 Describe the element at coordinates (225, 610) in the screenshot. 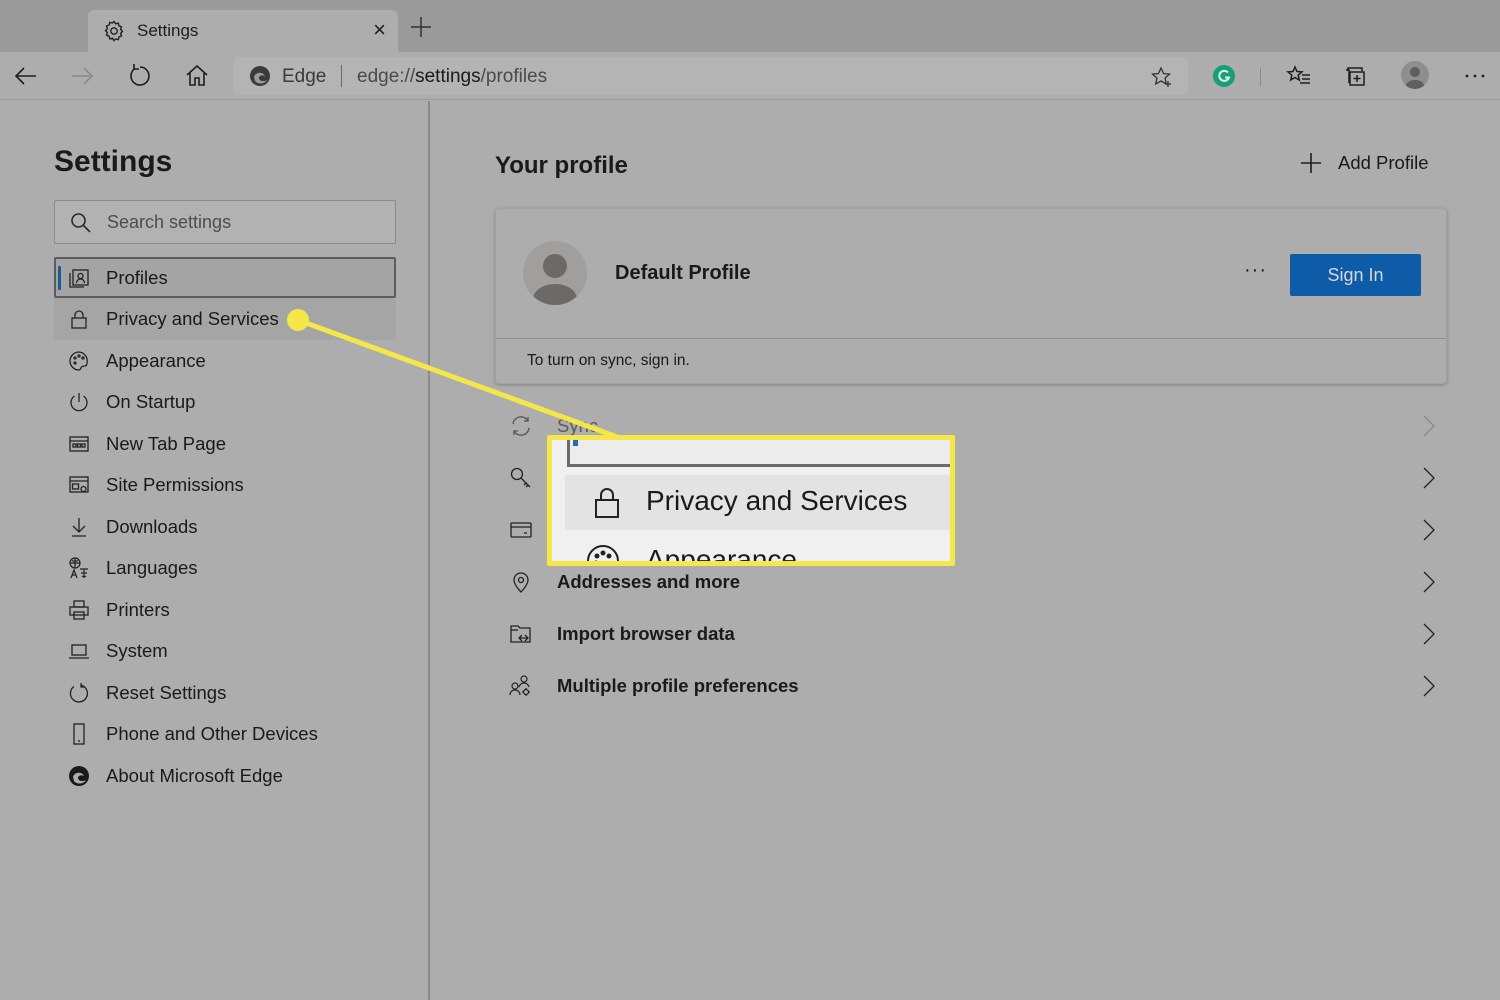

I see `sidebar-item-printers: Printers` at that location.